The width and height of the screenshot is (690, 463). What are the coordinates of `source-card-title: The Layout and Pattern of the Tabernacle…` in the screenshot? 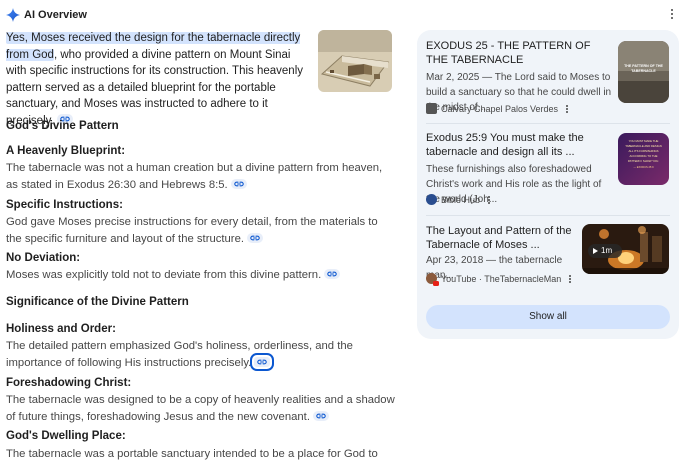 It's located at (501, 238).